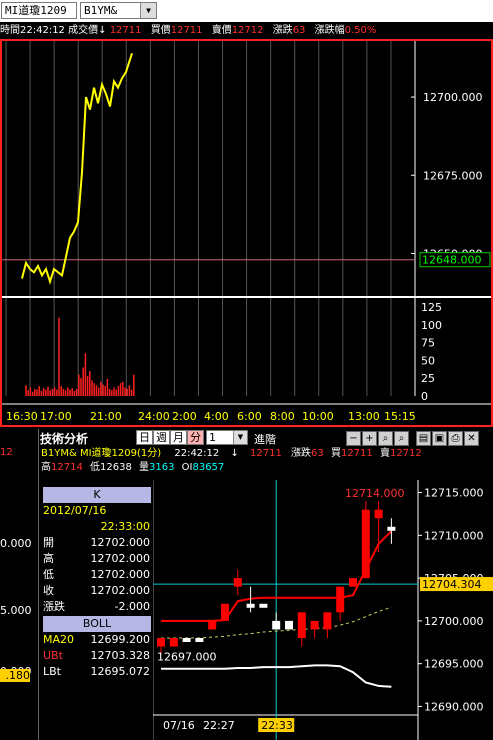 This screenshot has height=740, width=493. Describe the element at coordinates (125, 526) in the screenshot. I see `k-time: 22:33:00` at that location.